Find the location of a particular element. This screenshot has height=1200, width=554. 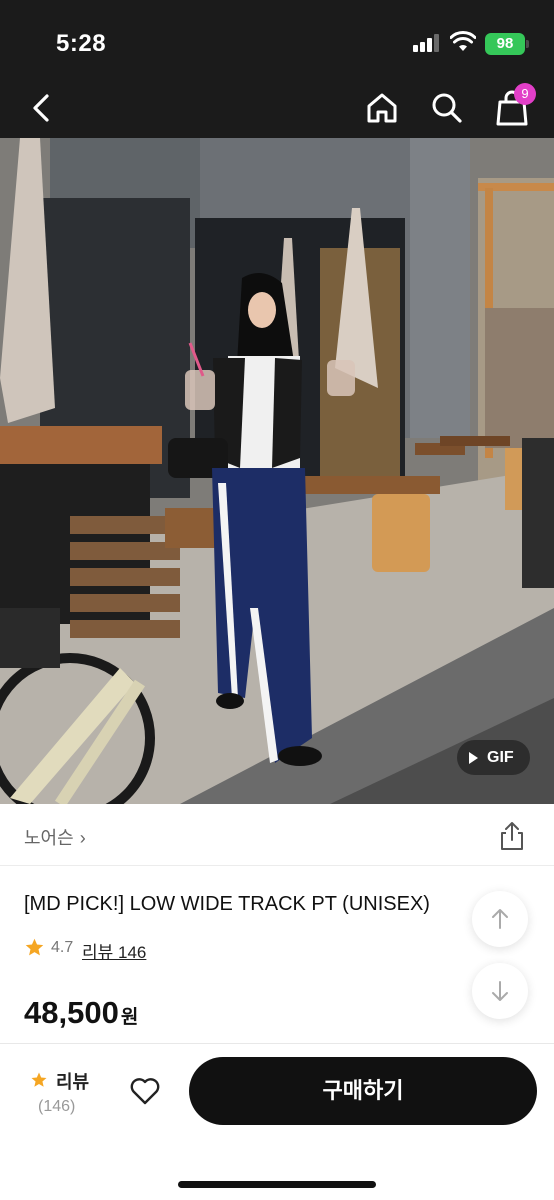

price-value: 48,500 is located at coordinates (71, 1012).